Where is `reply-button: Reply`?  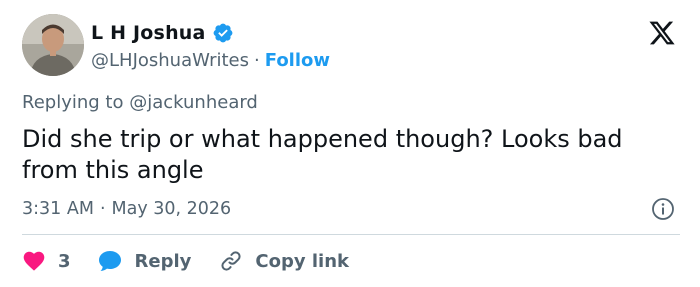 reply-button: Reply is located at coordinates (144, 261).